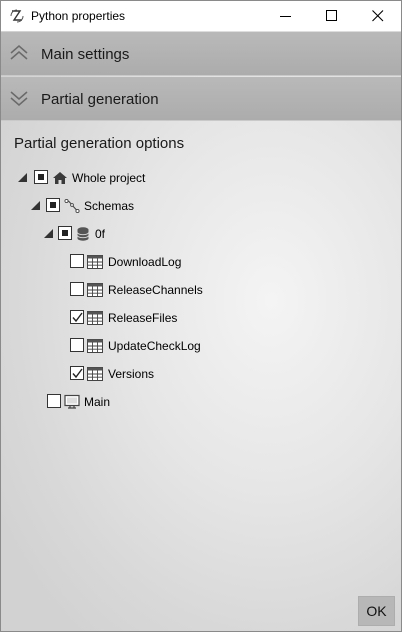 The image size is (402, 632). I want to click on table-label: UpdateCheckLog, so click(154, 346).